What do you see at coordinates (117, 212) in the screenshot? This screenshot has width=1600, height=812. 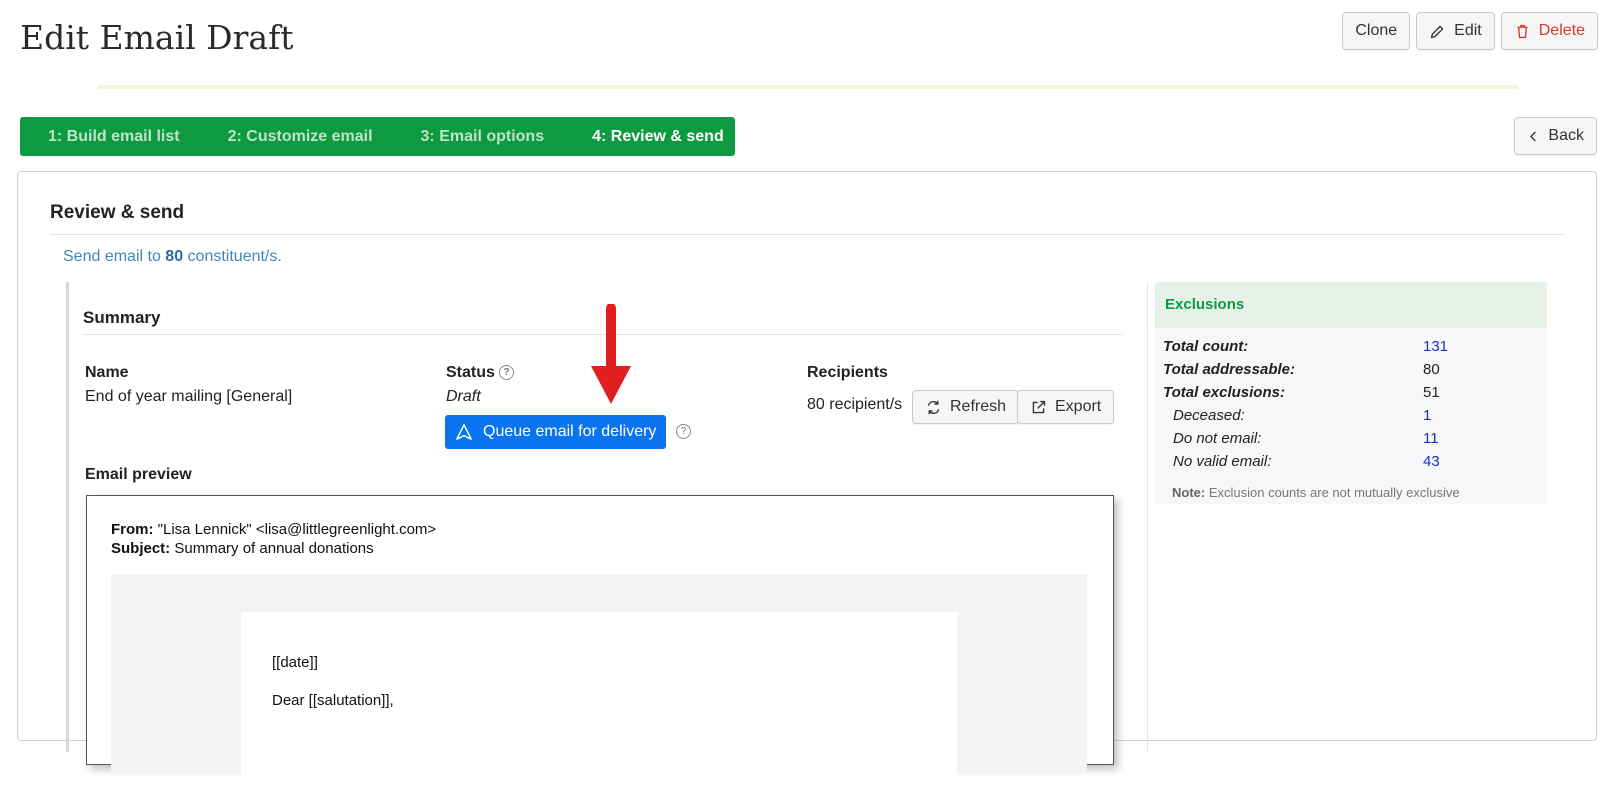 I see `review-title: Review & send` at bounding box center [117, 212].